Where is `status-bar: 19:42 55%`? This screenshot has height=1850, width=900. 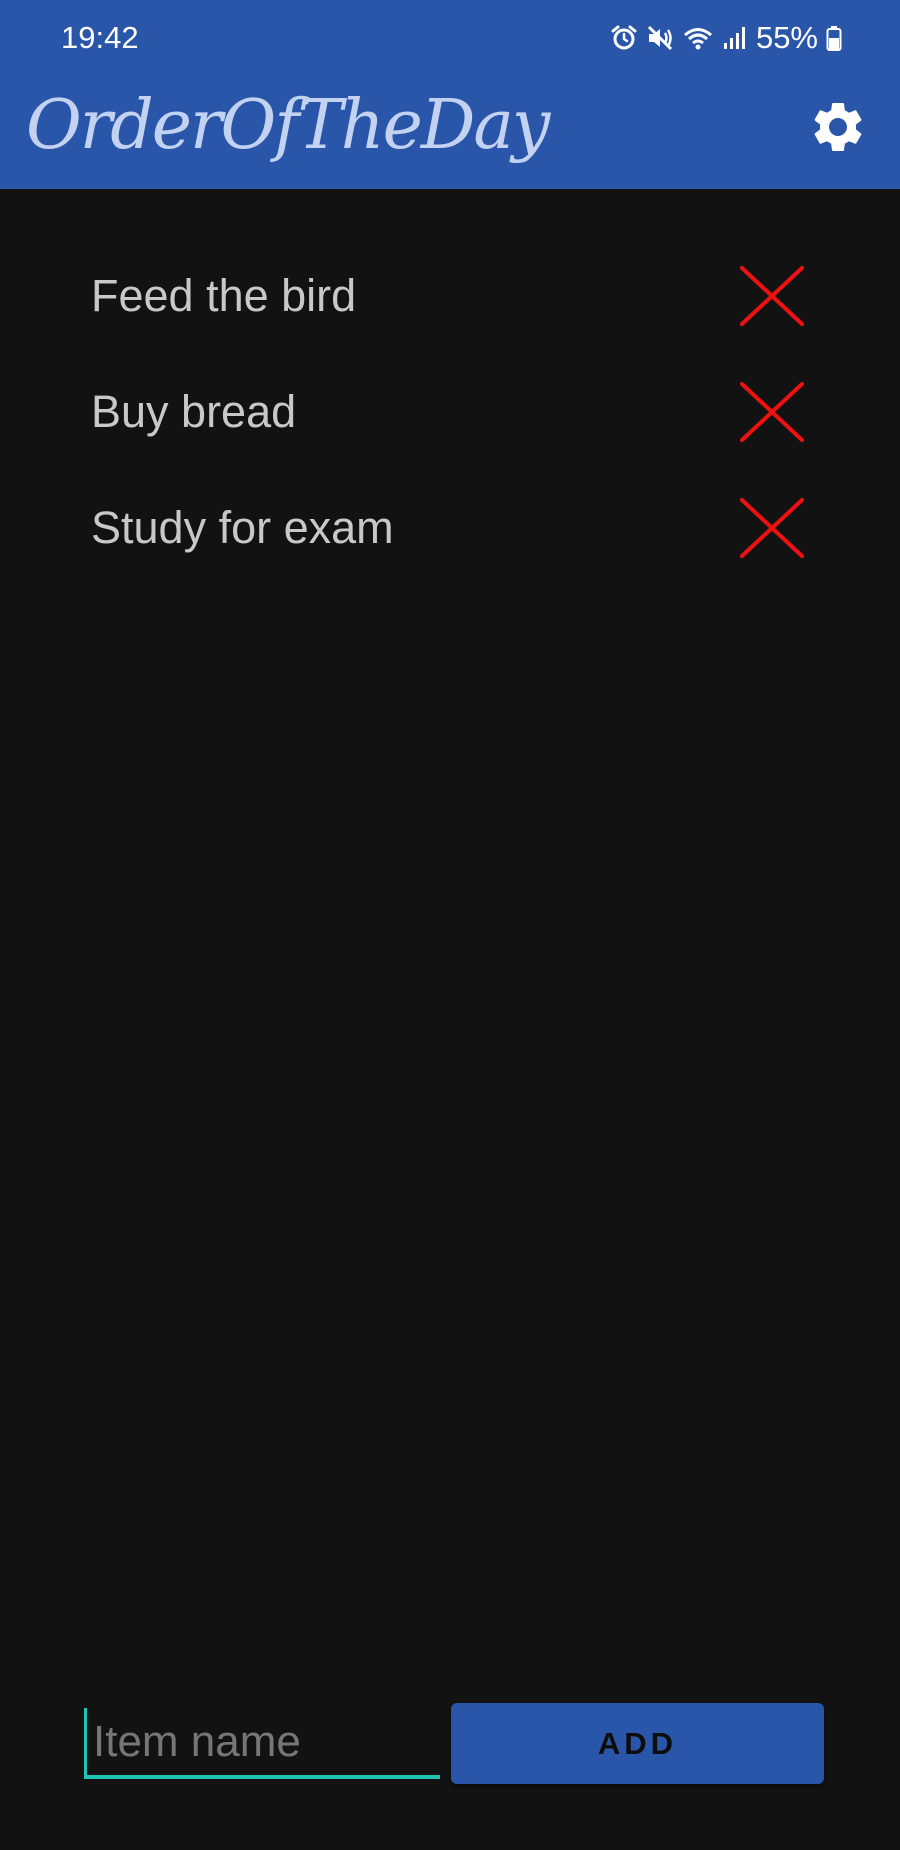 status-bar: 19:42 55% is located at coordinates (450, 38).